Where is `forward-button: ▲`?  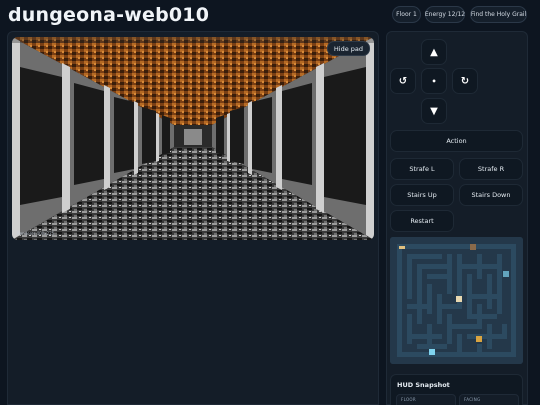 forward-button: ▲ is located at coordinates (434, 52).